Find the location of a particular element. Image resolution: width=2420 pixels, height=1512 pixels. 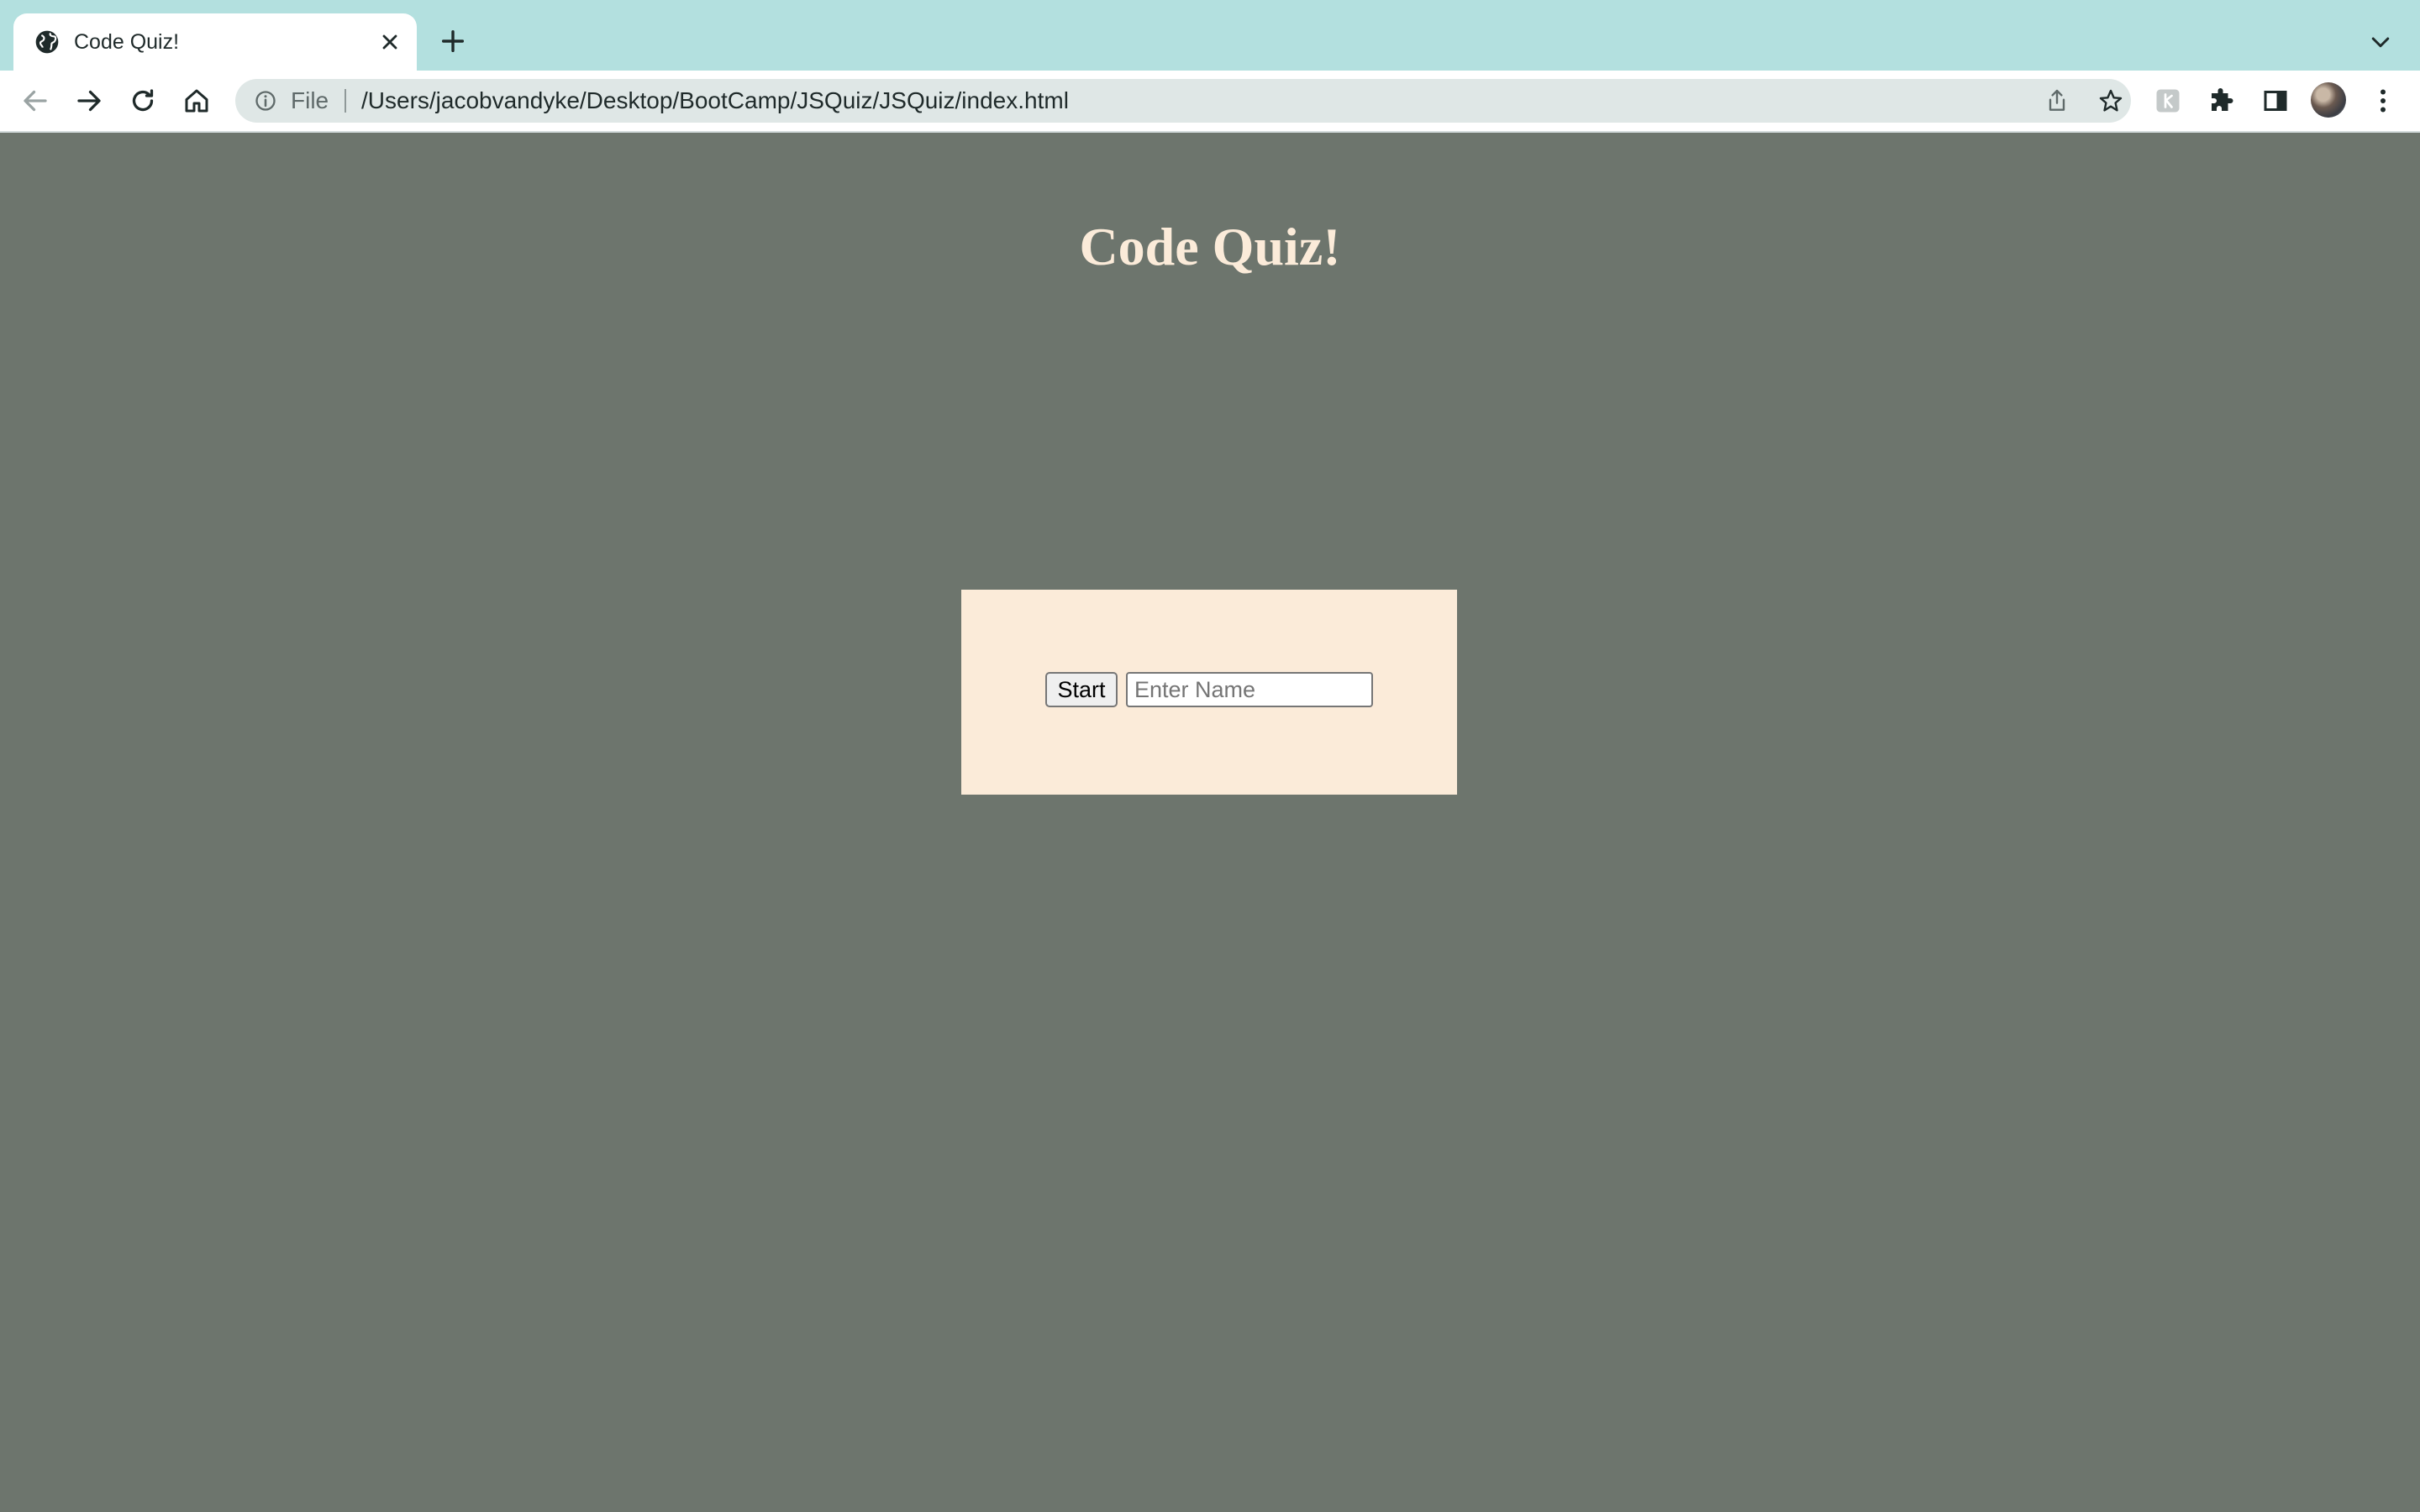

quiz-start-card: Start is located at coordinates (1209, 692).